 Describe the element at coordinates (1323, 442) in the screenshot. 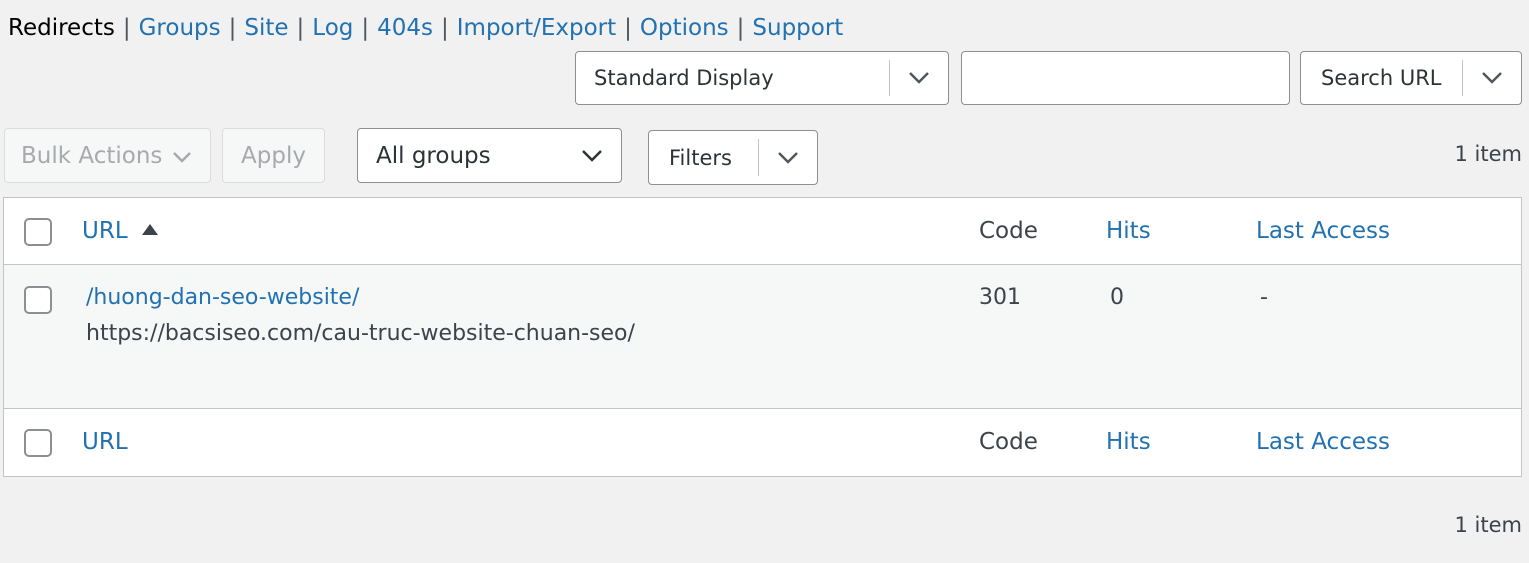

I see `column-last-access-footer: Last Access` at that location.